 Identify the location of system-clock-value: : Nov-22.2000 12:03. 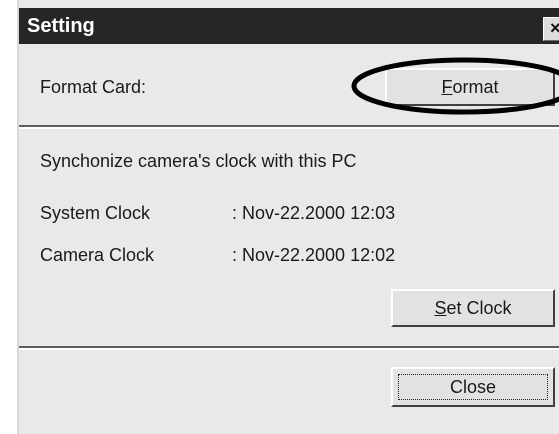
(314, 213).